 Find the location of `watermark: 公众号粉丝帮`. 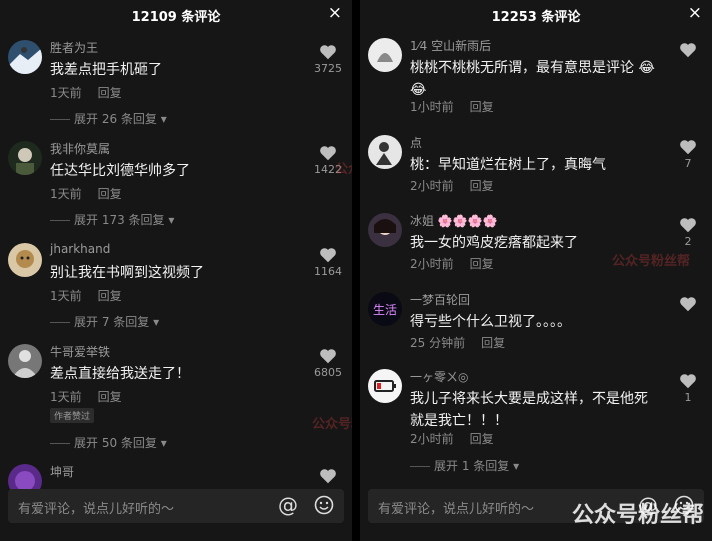

watermark: 公众号粉丝帮 is located at coordinates (332, 424).